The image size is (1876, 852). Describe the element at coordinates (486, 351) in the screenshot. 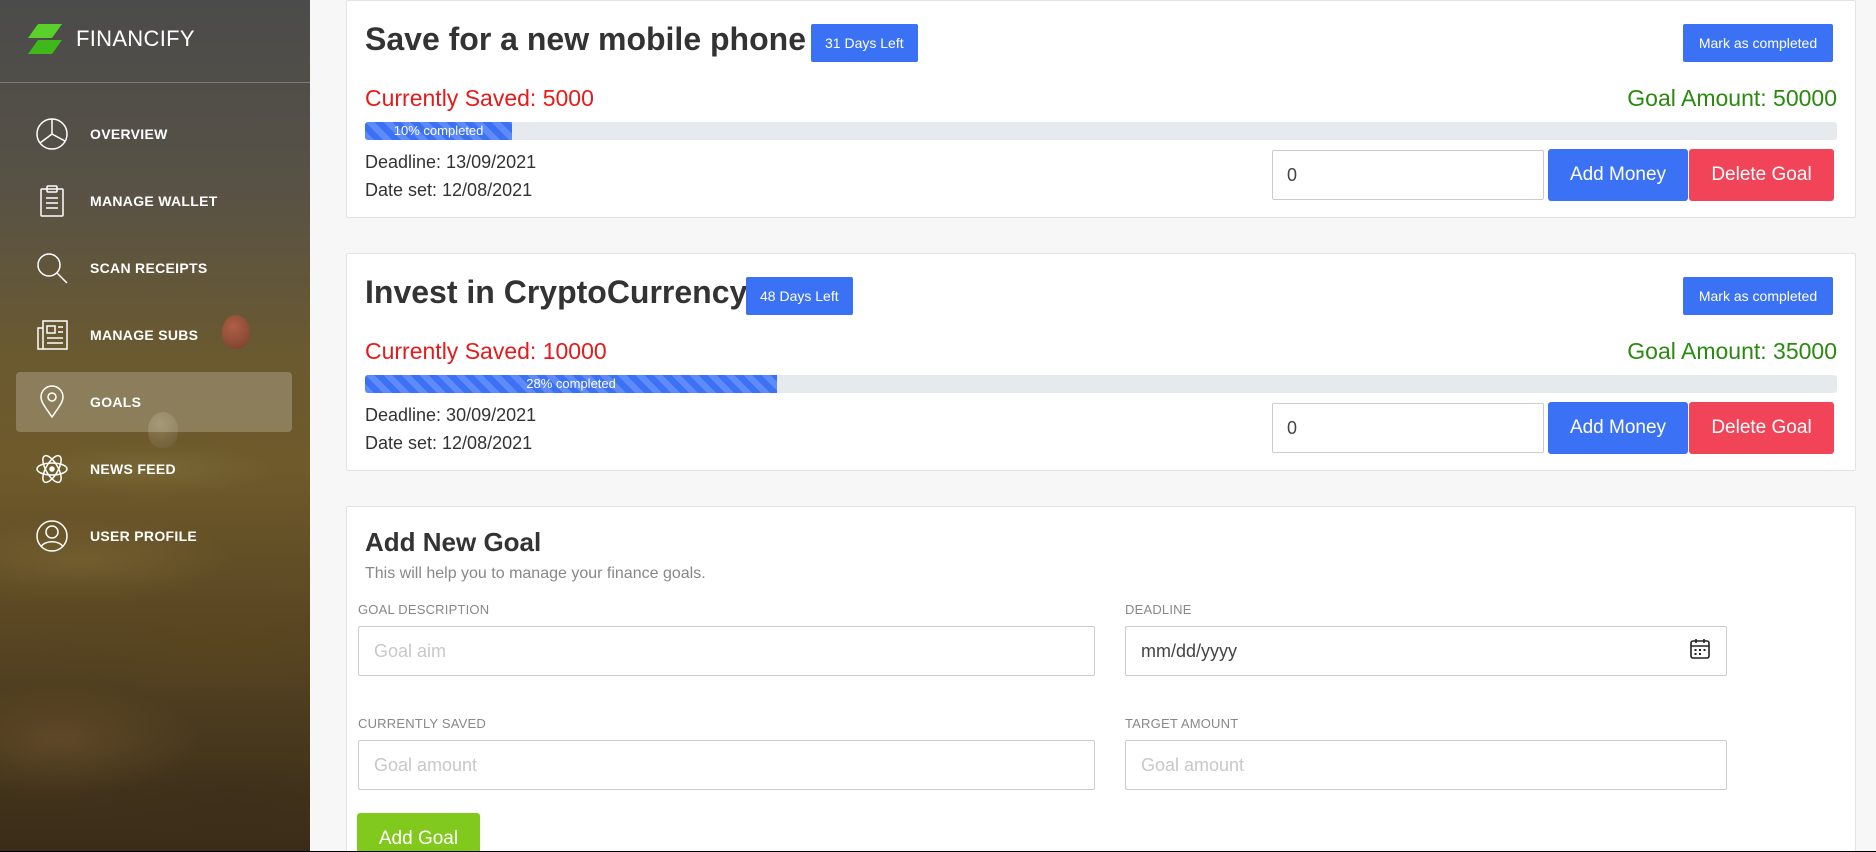

I see `currently-saved: Currently Saved: 10000` at that location.